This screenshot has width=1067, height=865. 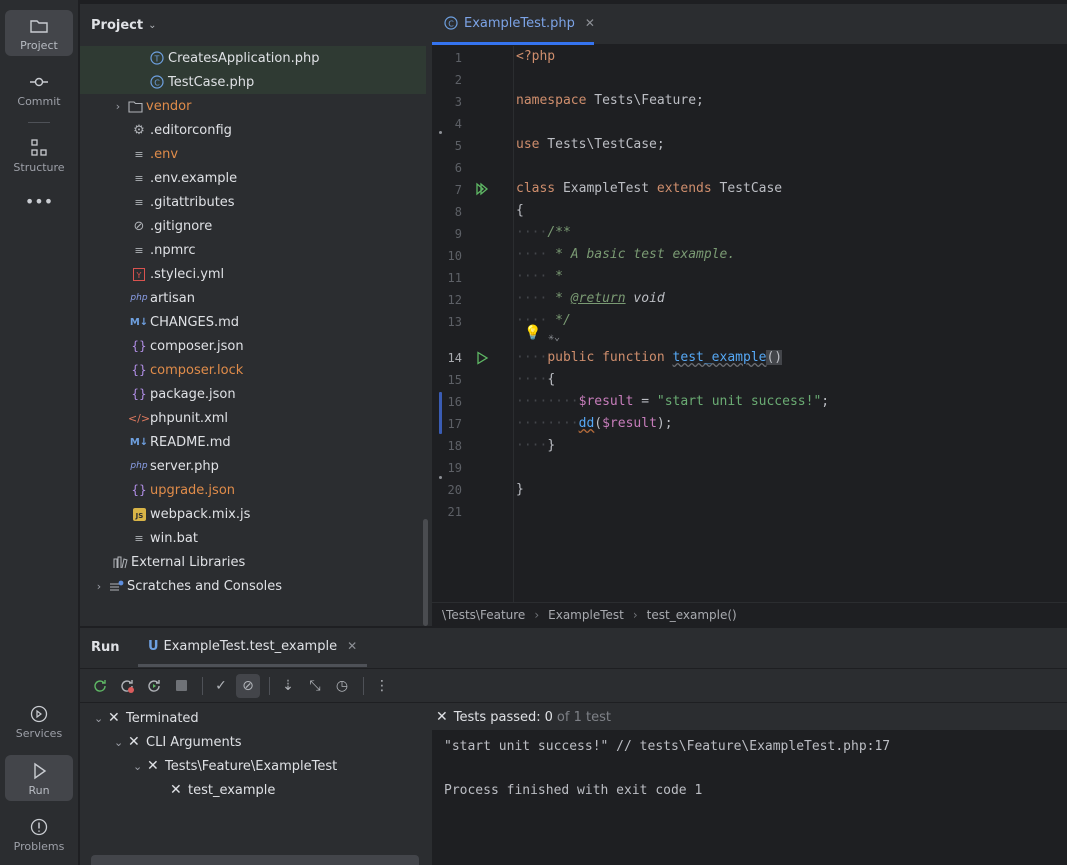 What do you see at coordinates (253, 58) in the screenshot?
I see `tree-item-createsapplication: T CreatesApplication.php` at bounding box center [253, 58].